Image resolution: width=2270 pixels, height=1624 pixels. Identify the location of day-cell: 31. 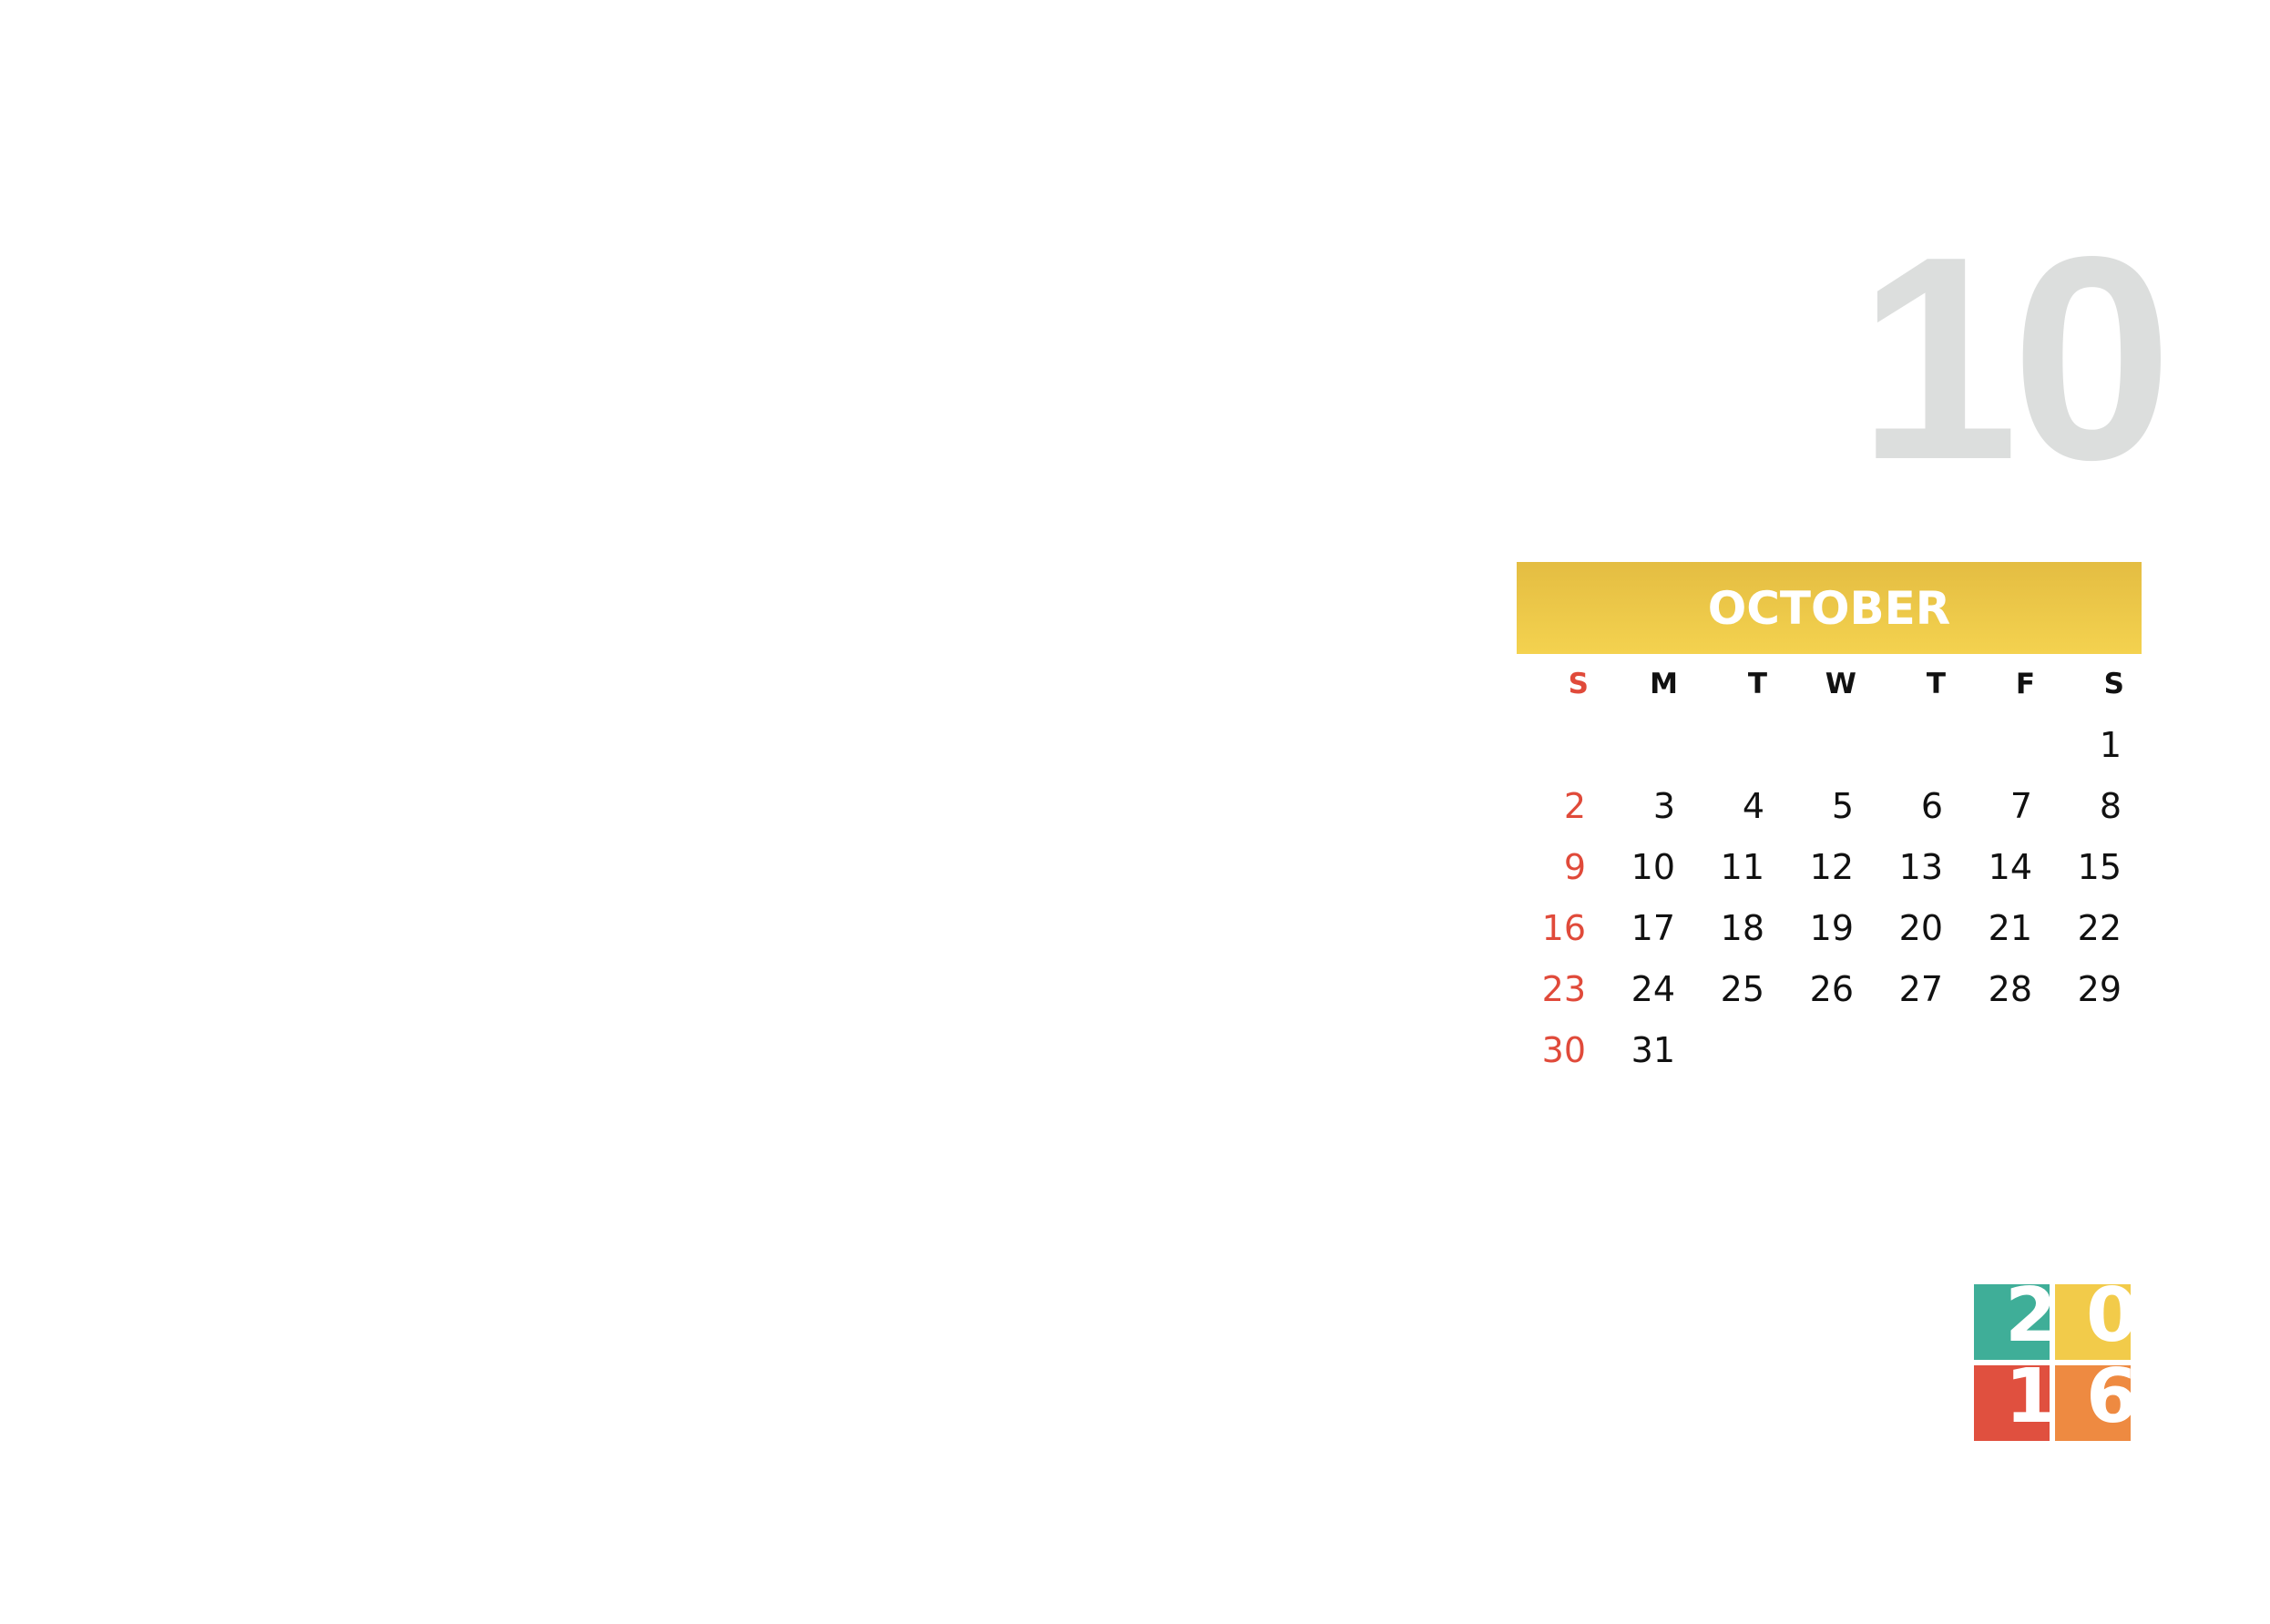
(1653, 1049).